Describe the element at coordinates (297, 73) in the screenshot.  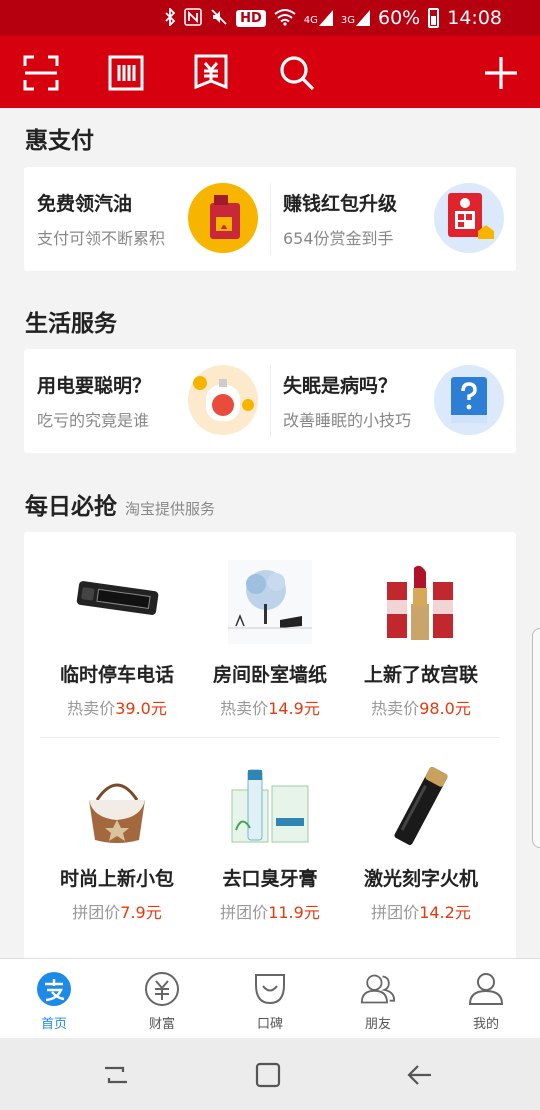
I see `search-icon` at that location.